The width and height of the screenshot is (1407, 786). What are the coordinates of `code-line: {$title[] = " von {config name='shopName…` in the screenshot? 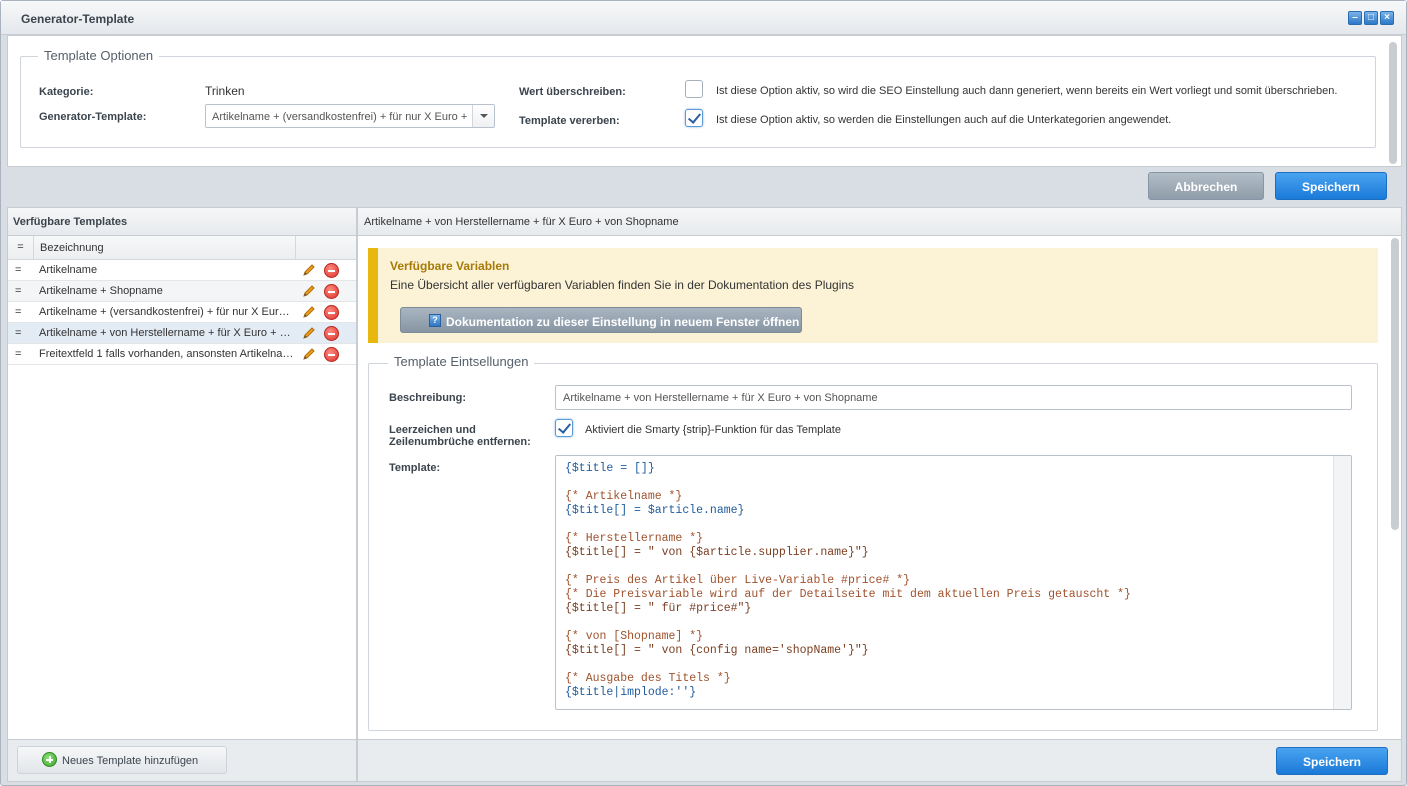 It's located at (717, 650).